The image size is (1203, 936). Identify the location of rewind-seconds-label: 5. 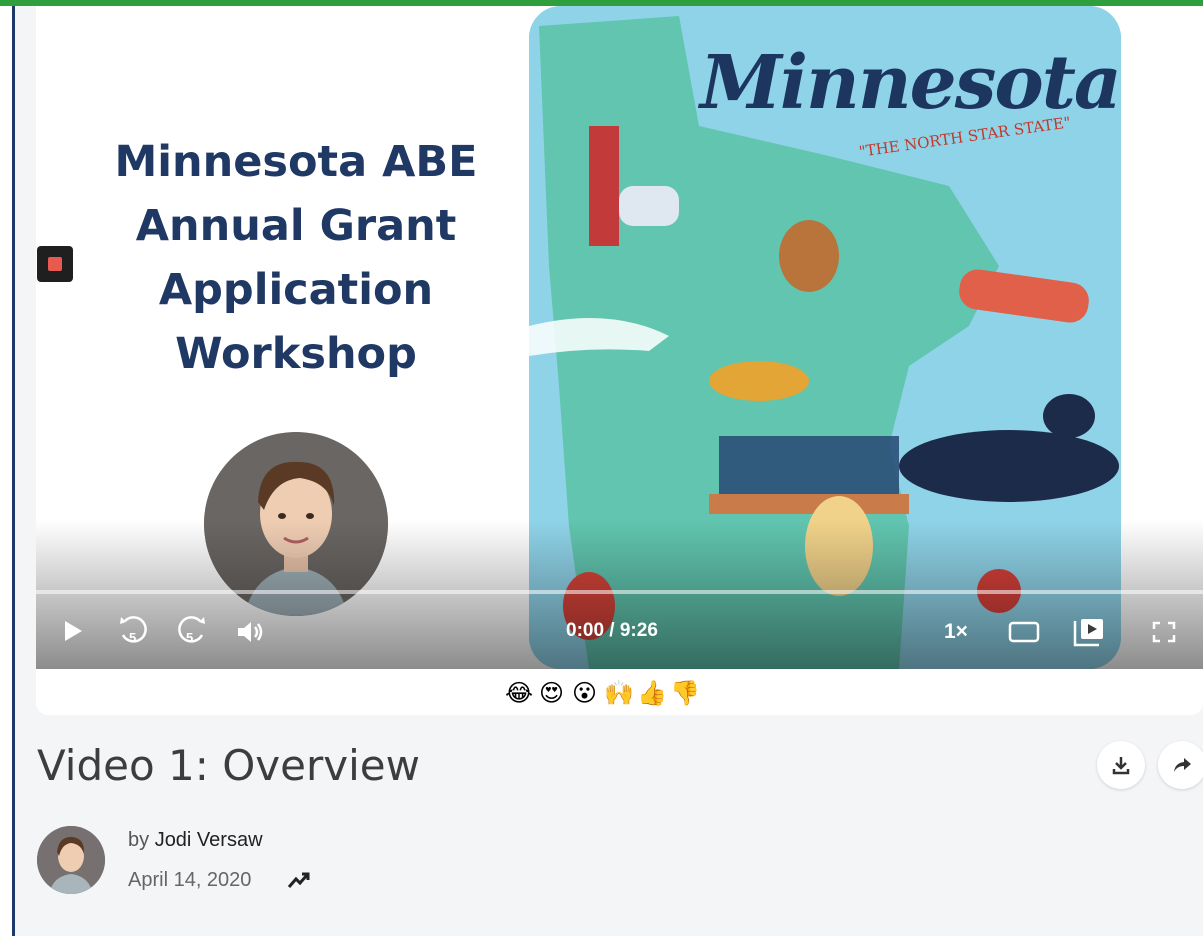
(132, 637).